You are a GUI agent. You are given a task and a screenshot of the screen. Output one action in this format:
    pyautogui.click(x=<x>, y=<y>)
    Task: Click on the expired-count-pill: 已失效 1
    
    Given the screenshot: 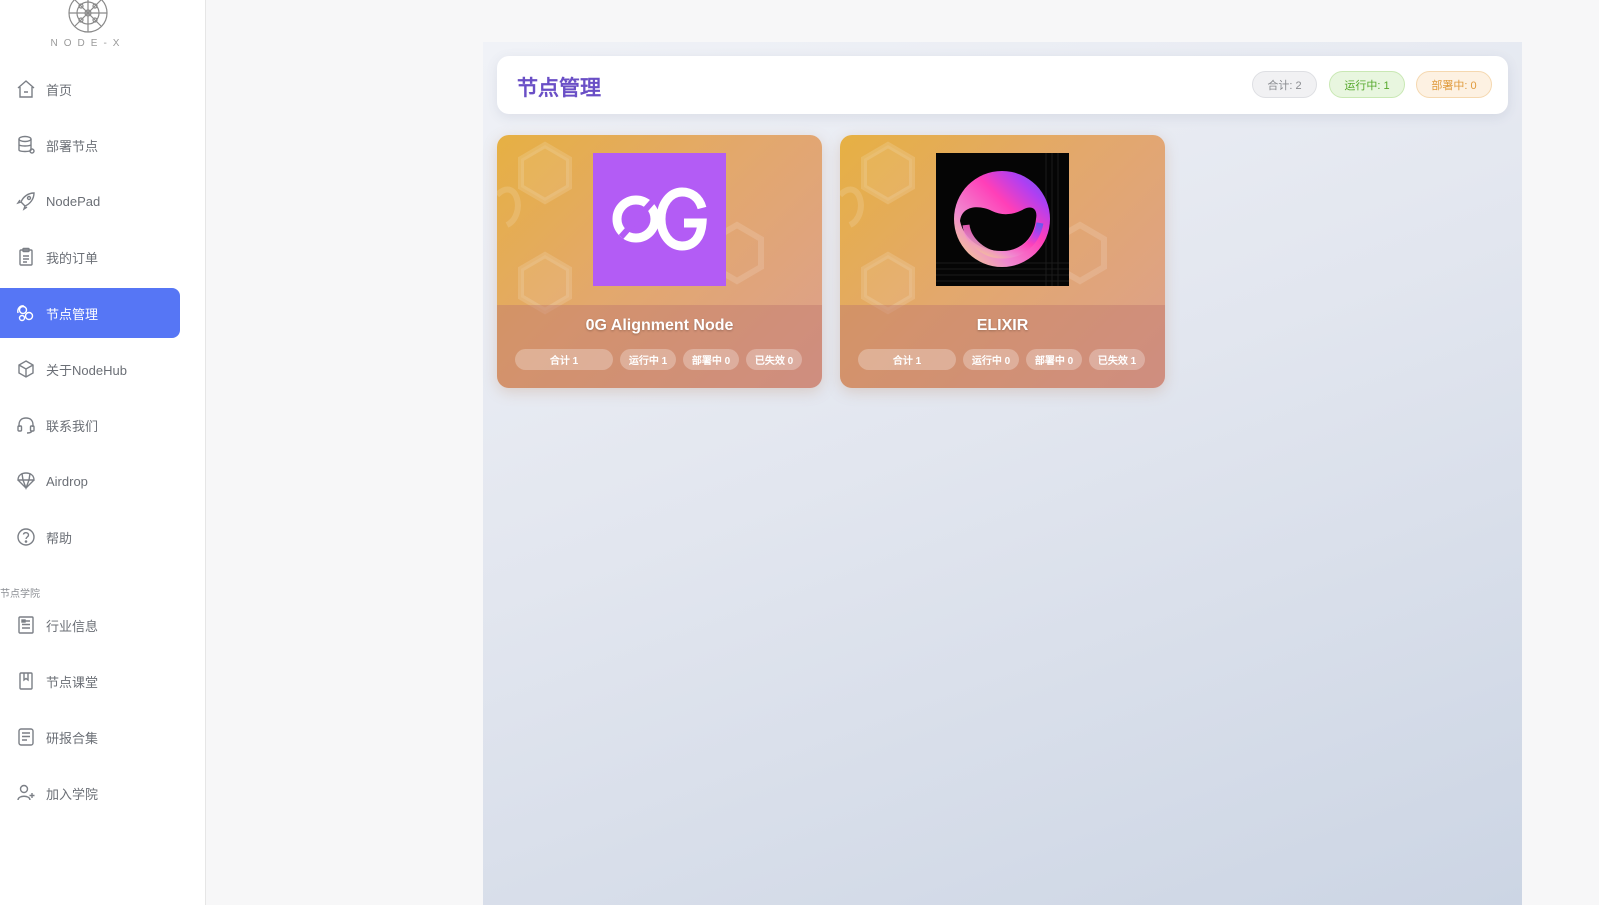 What is the action you would take?
    pyautogui.click(x=1117, y=359)
    